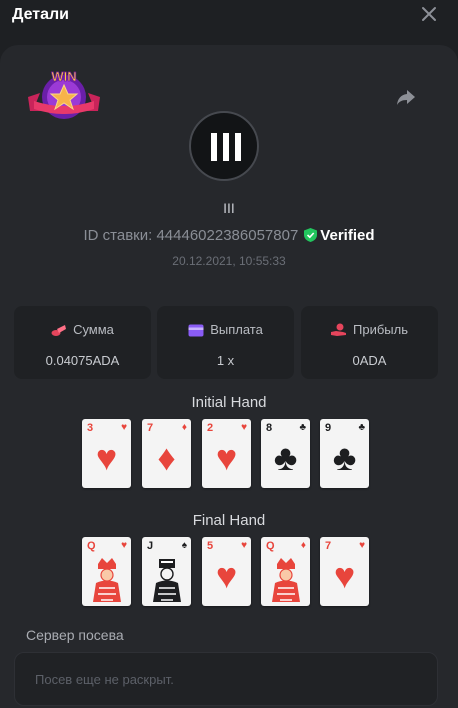 This screenshot has height=708, width=458. I want to click on playing-card: Q ♦, so click(285, 571).